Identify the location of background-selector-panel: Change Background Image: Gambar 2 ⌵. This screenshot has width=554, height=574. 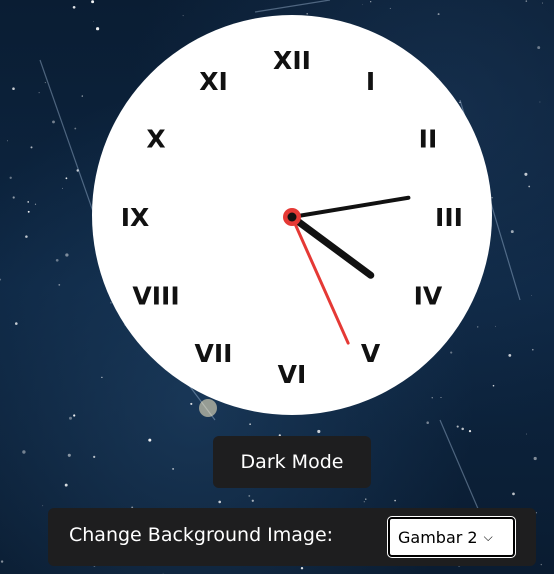
(292, 537).